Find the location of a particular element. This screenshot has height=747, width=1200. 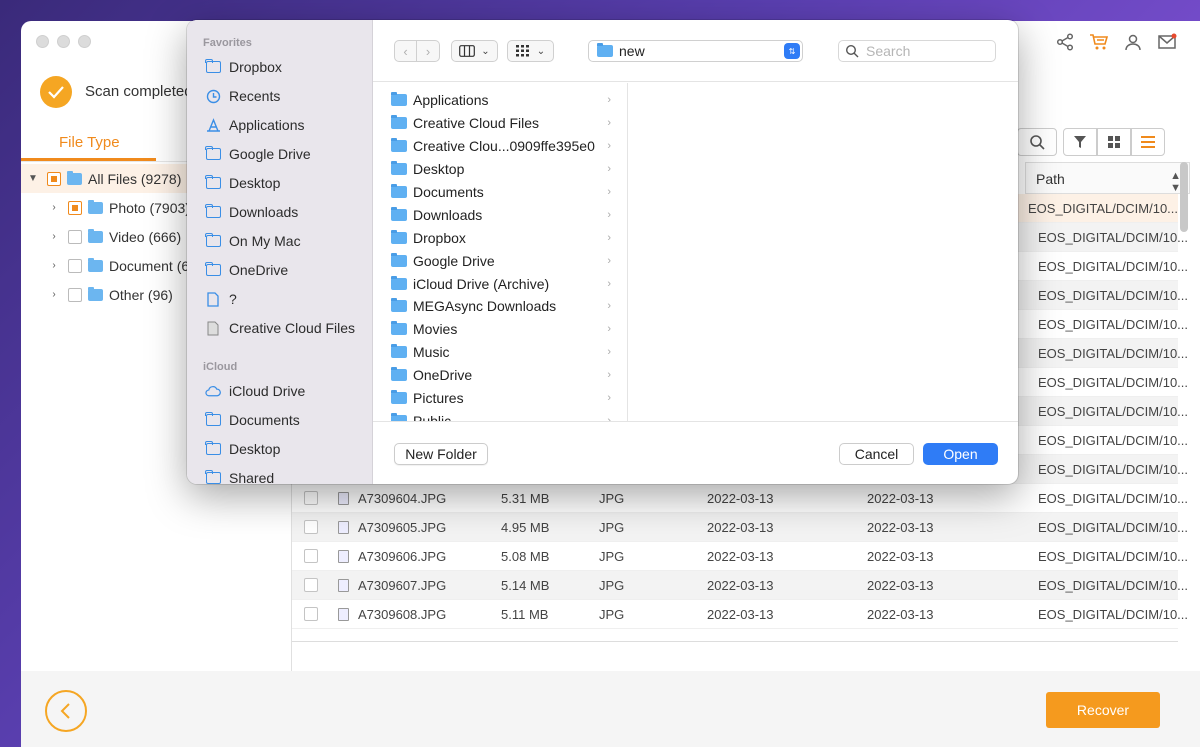

list-item-label: Desktop is located at coordinates (439, 169).